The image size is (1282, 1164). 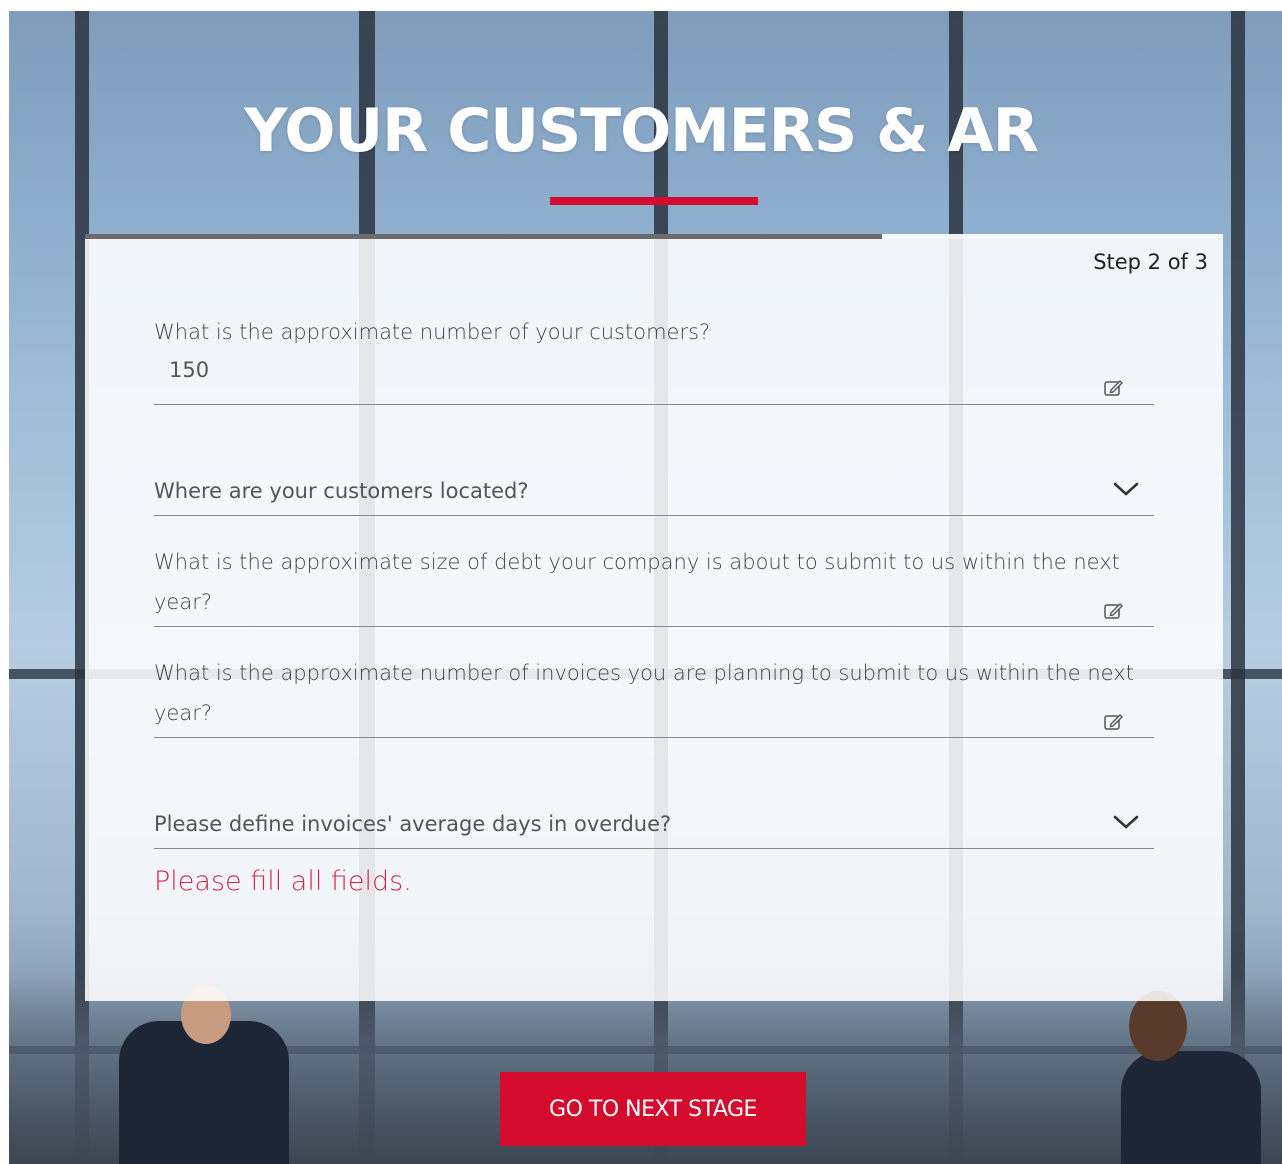 I want to click on progress-bar, so click(x=483, y=236).